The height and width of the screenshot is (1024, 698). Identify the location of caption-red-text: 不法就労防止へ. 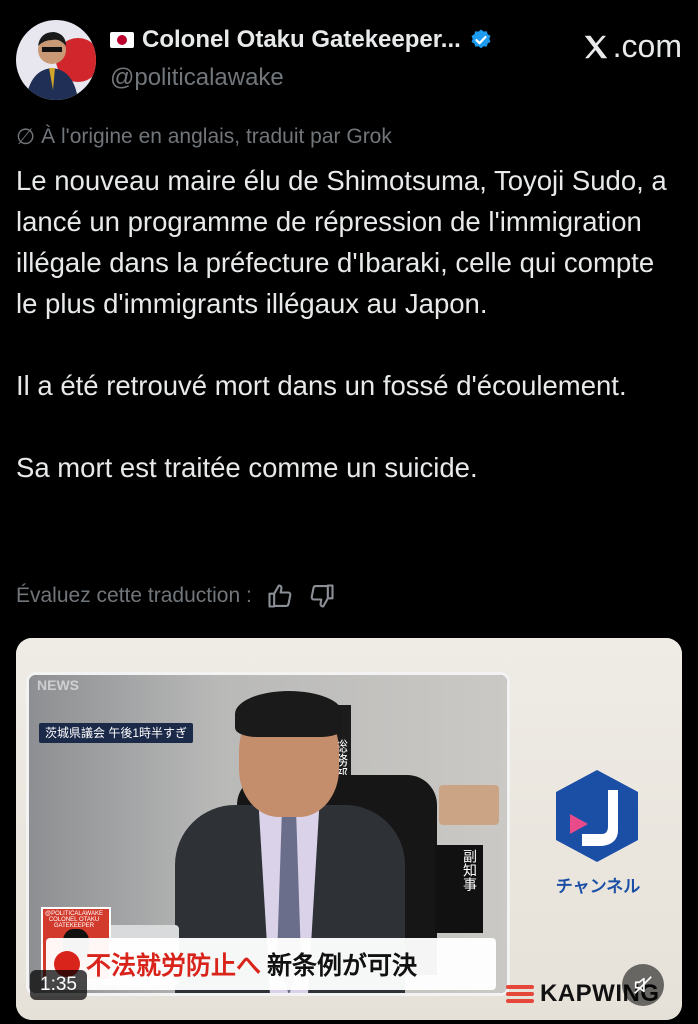
(174, 966).